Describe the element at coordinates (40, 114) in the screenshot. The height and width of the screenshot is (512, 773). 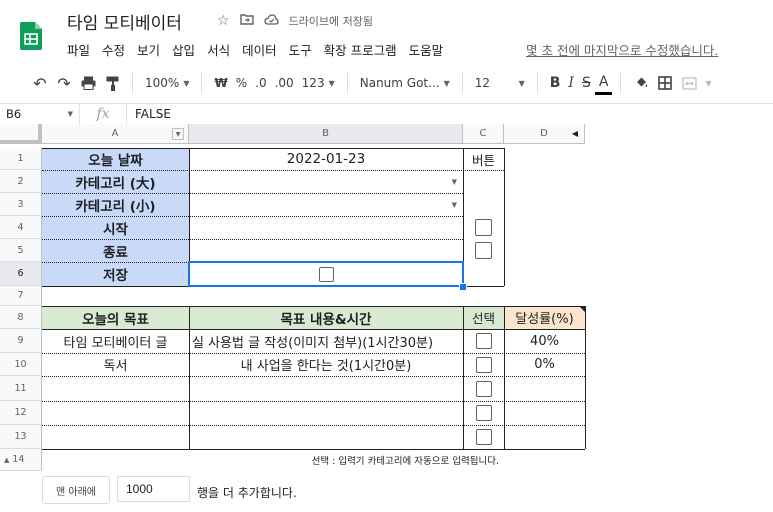
I see `name-box: B6 ▼` at that location.